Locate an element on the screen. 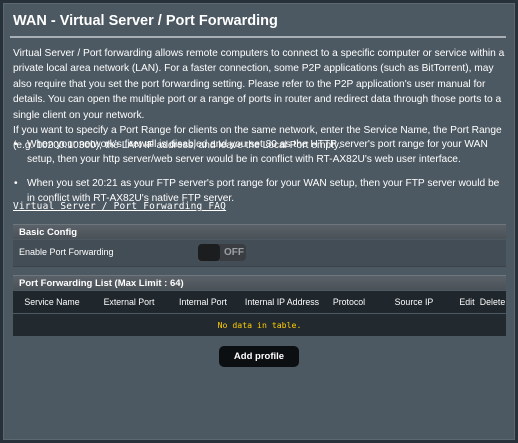 Image resolution: width=518 pixels, height=443 pixels. column-edit: Edit is located at coordinates (467, 302).